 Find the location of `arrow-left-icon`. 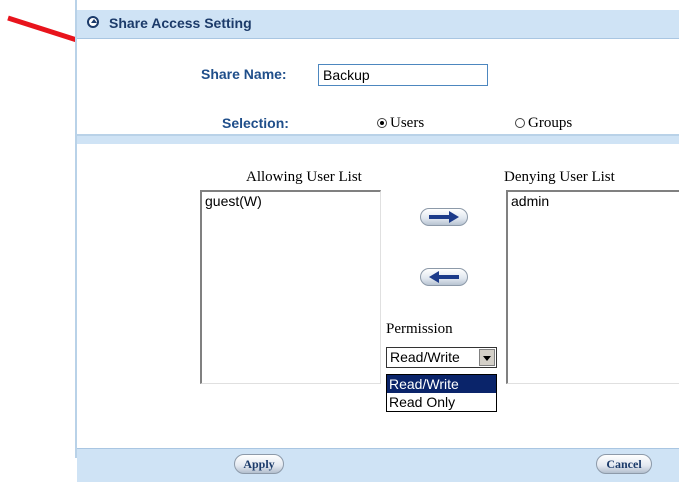

arrow-left-icon is located at coordinates (444, 277).